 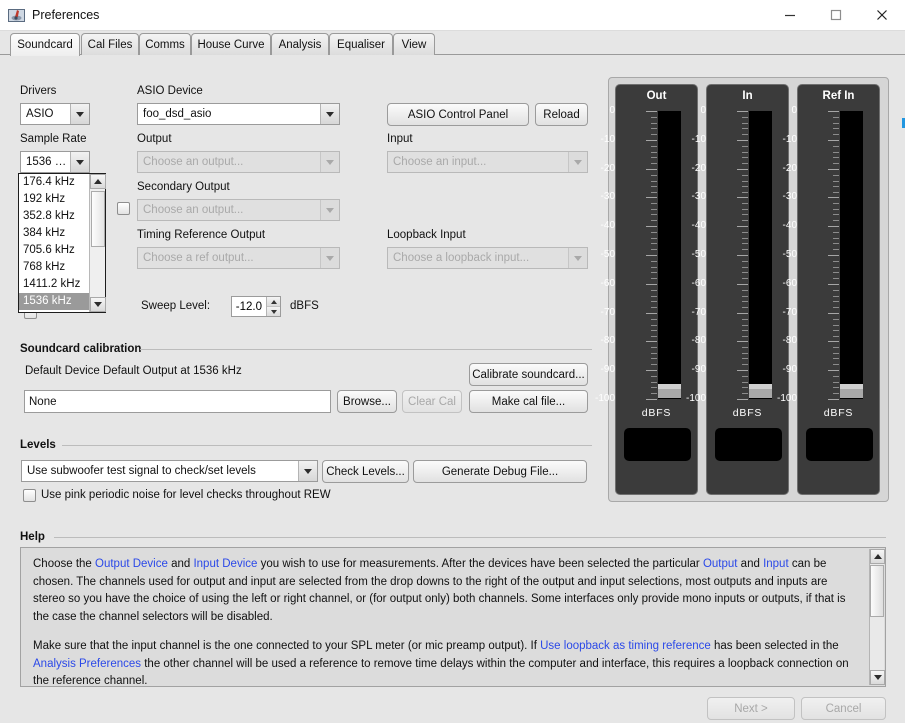 What do you see at coordinates (176, 306) in the screenshot?
I see `sweep-level-label: Sweep Level:` at bounding box center [176, 306].